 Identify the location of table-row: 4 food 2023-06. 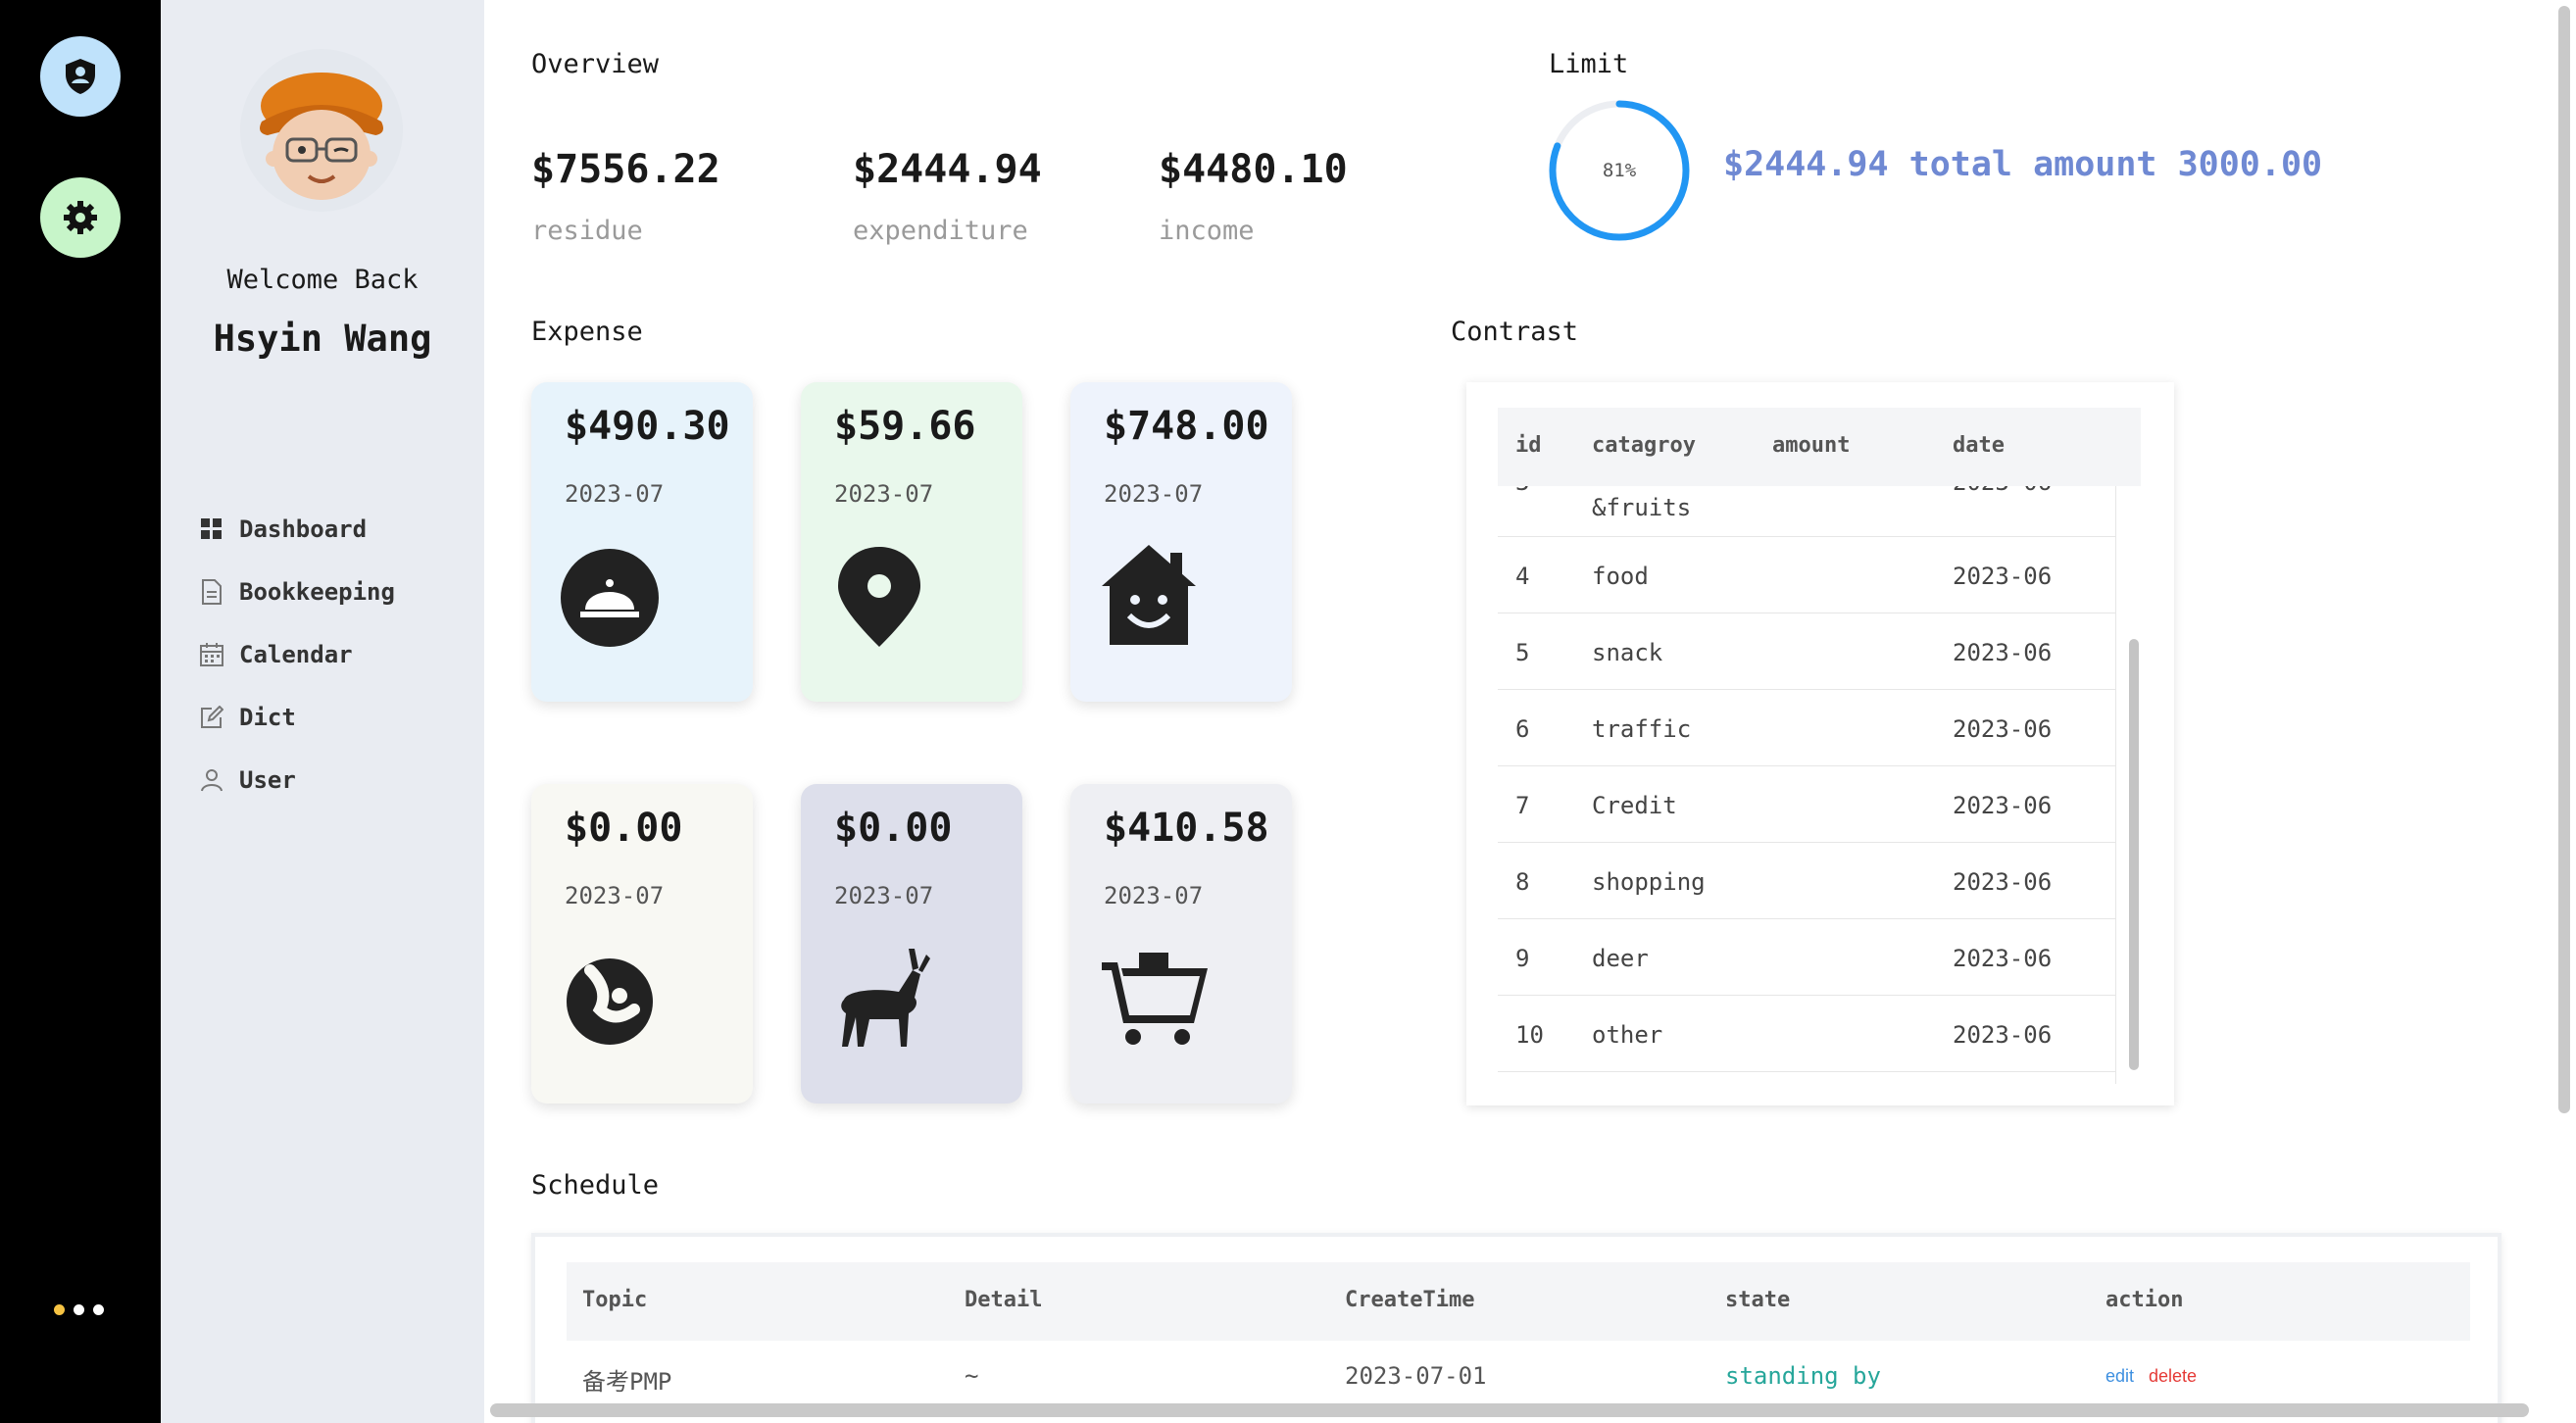
(1806, 575).